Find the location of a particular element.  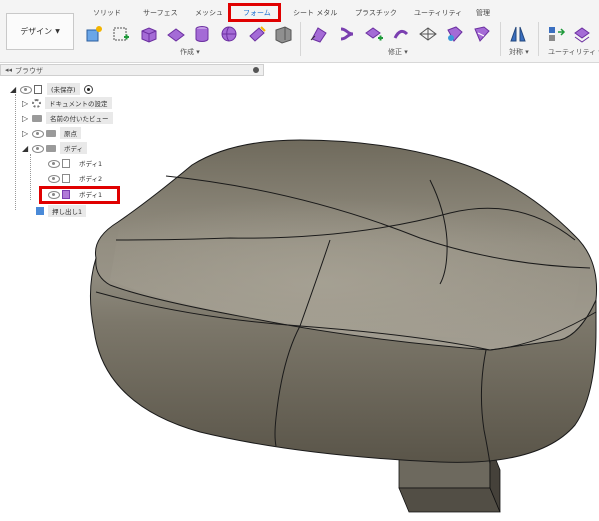

collapse-browser-icon: ◂◂ is located at coordinates (8, 70).